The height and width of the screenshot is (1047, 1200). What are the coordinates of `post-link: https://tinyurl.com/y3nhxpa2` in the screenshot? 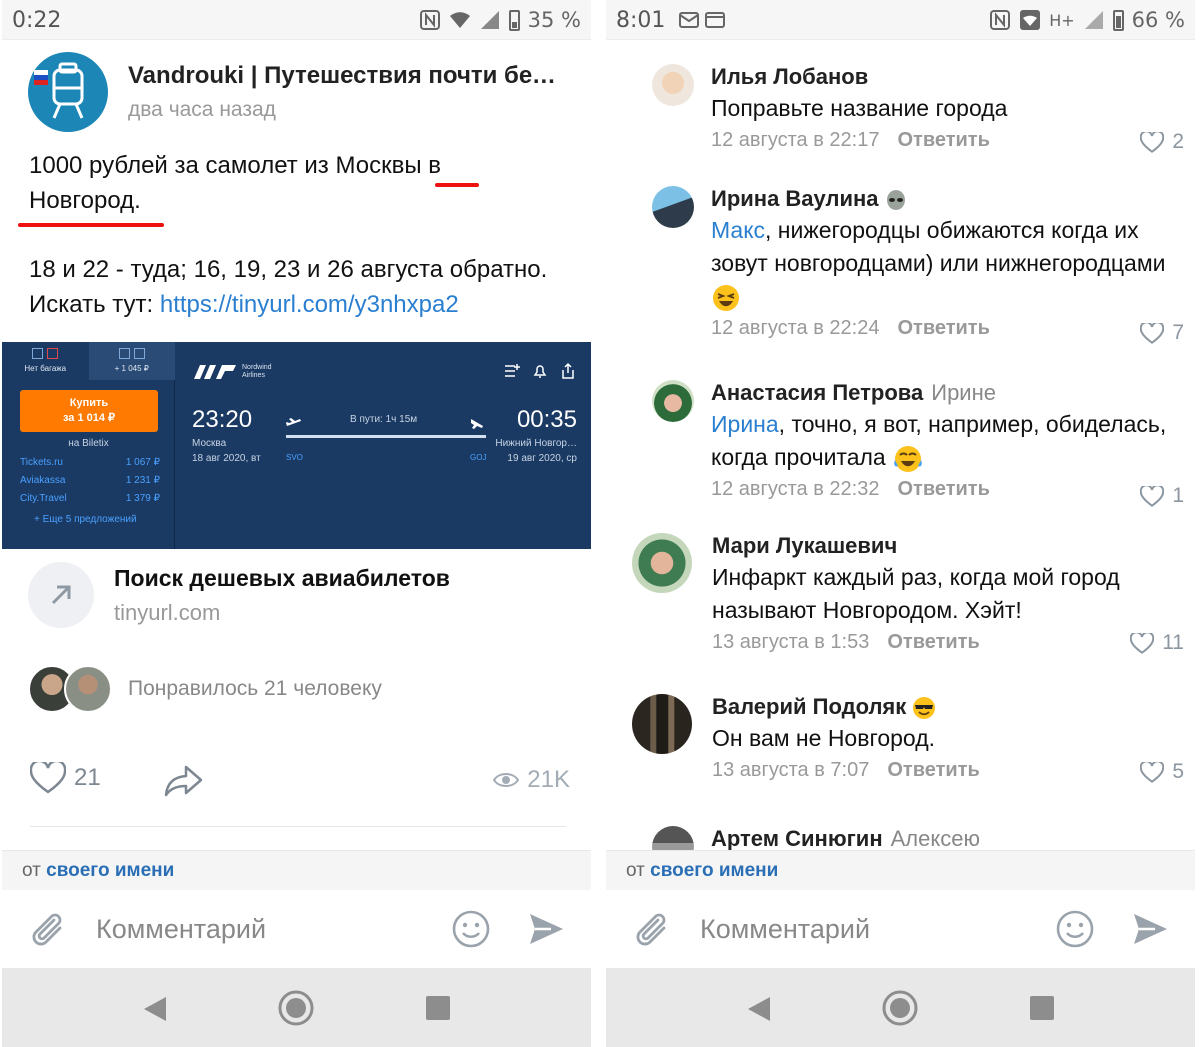 It's located at (309, 304).